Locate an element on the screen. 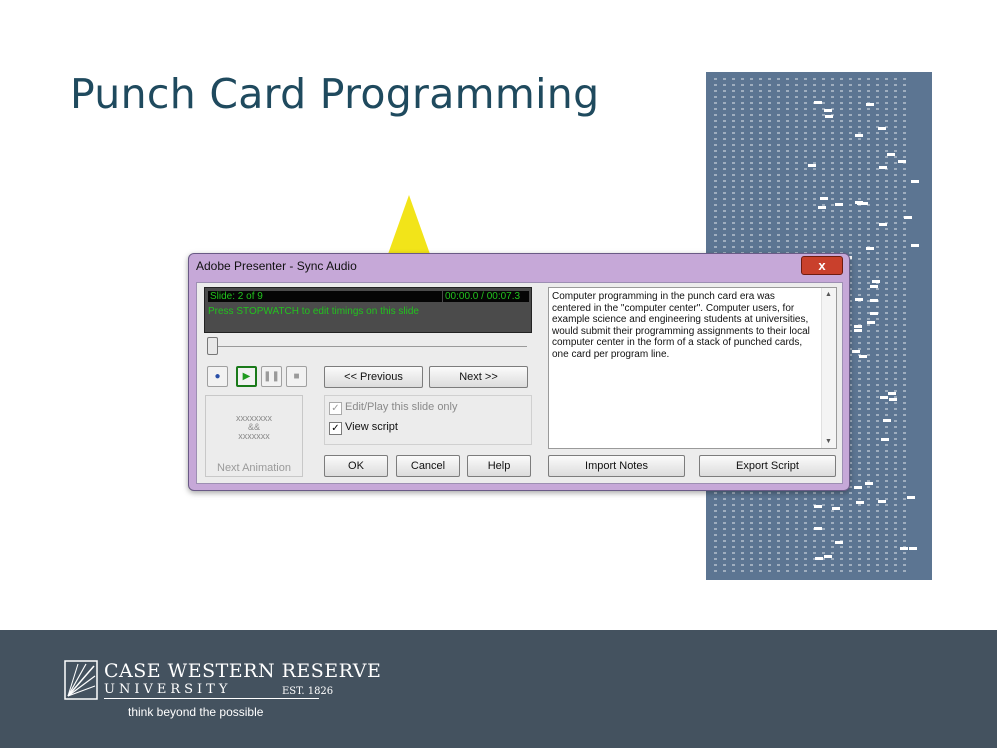 The height and width of the screenshot is (748, 997). play-button: ▶ is located at coordinates (246, 376).